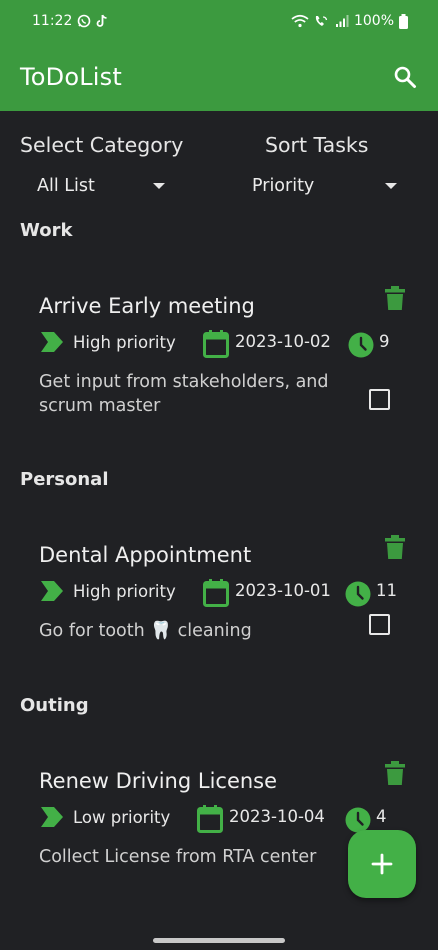  I want to click on status-bar: 11:22 100%, so click(219, 21).